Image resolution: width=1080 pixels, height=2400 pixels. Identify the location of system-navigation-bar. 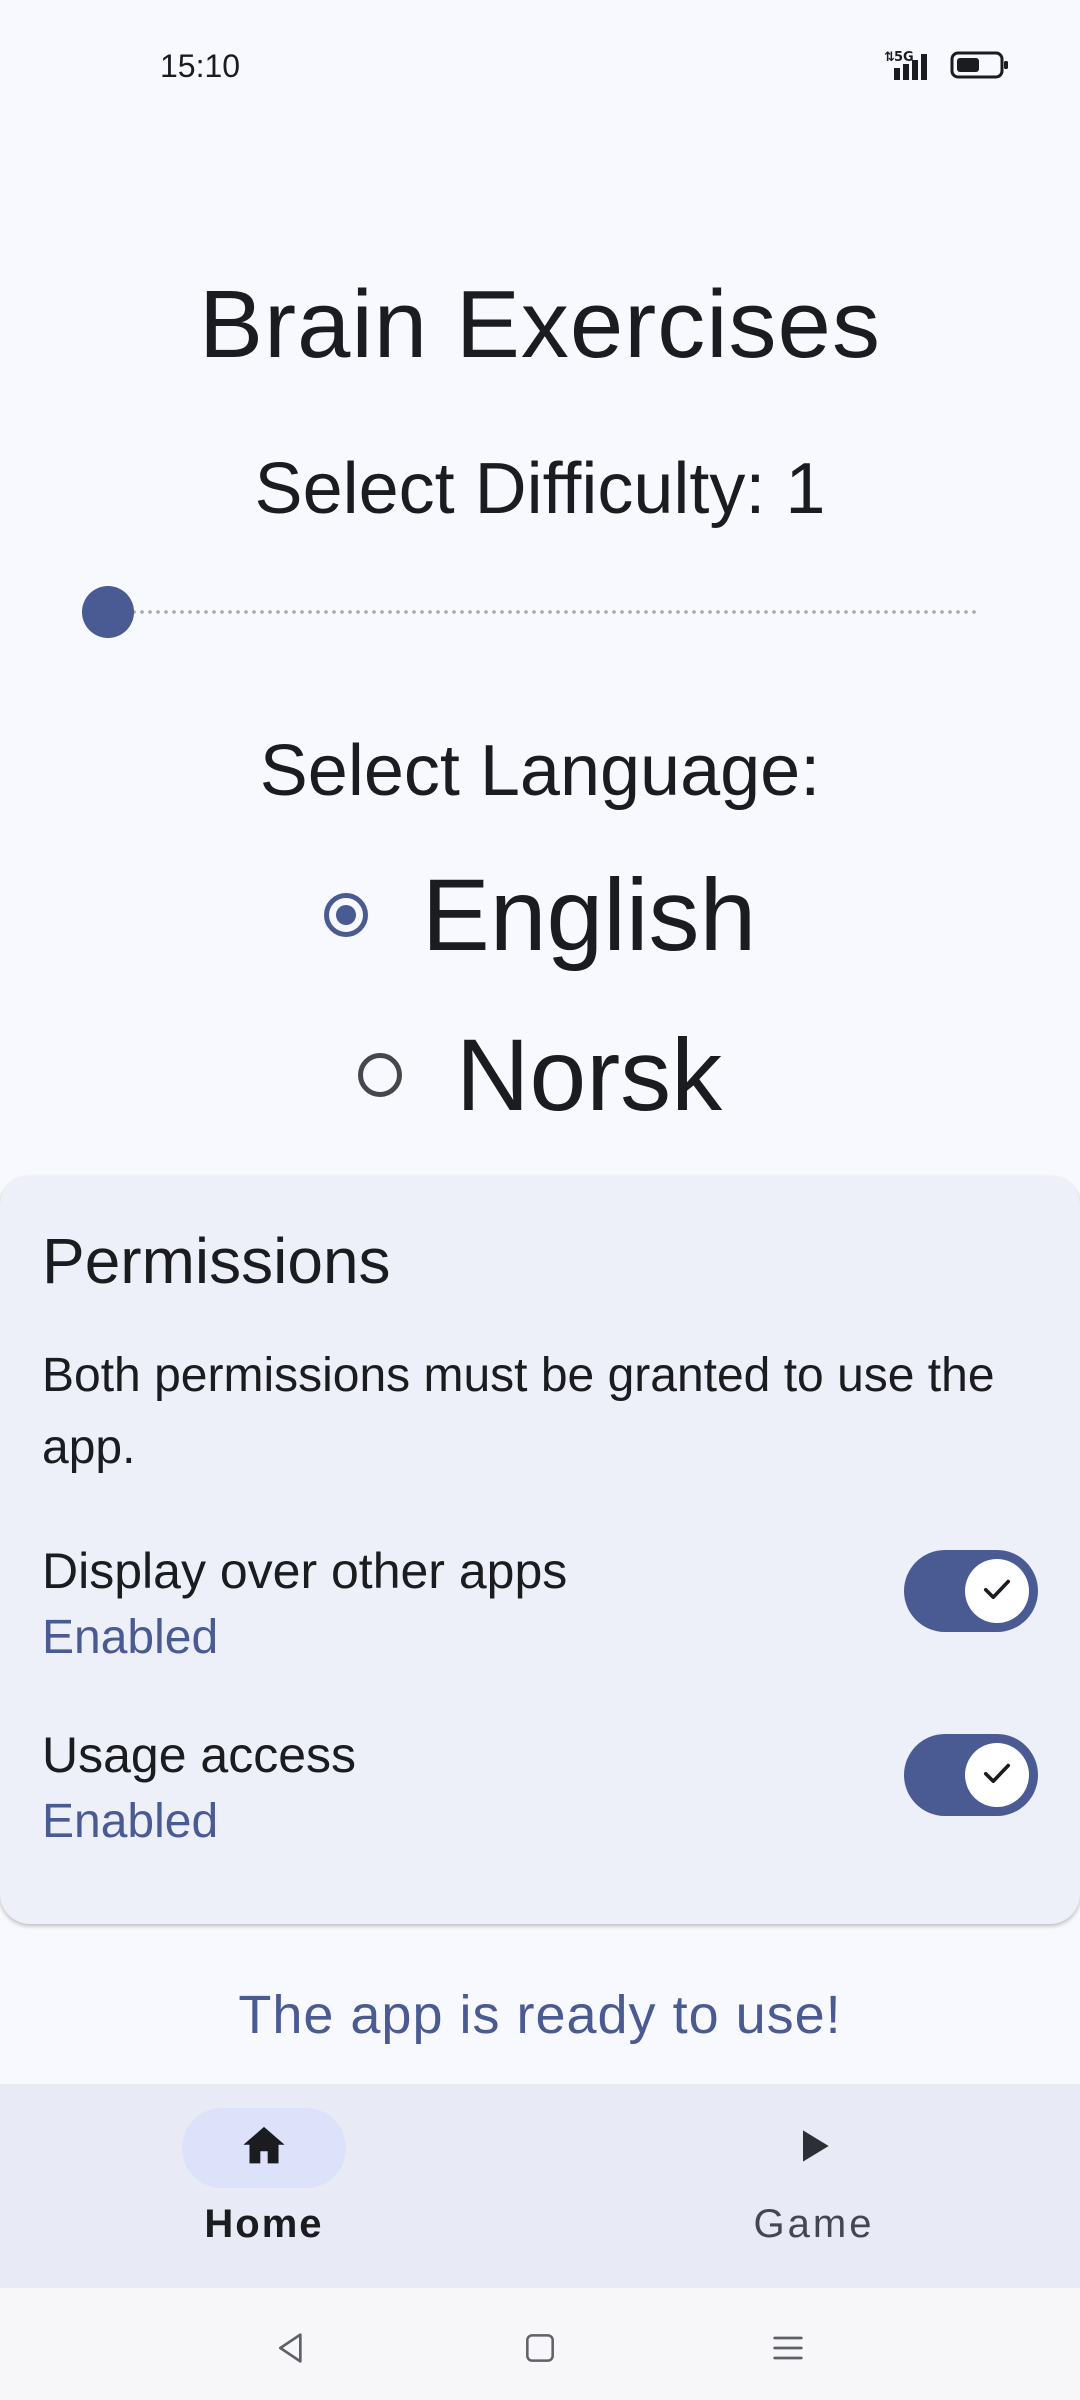
(540, 2344).